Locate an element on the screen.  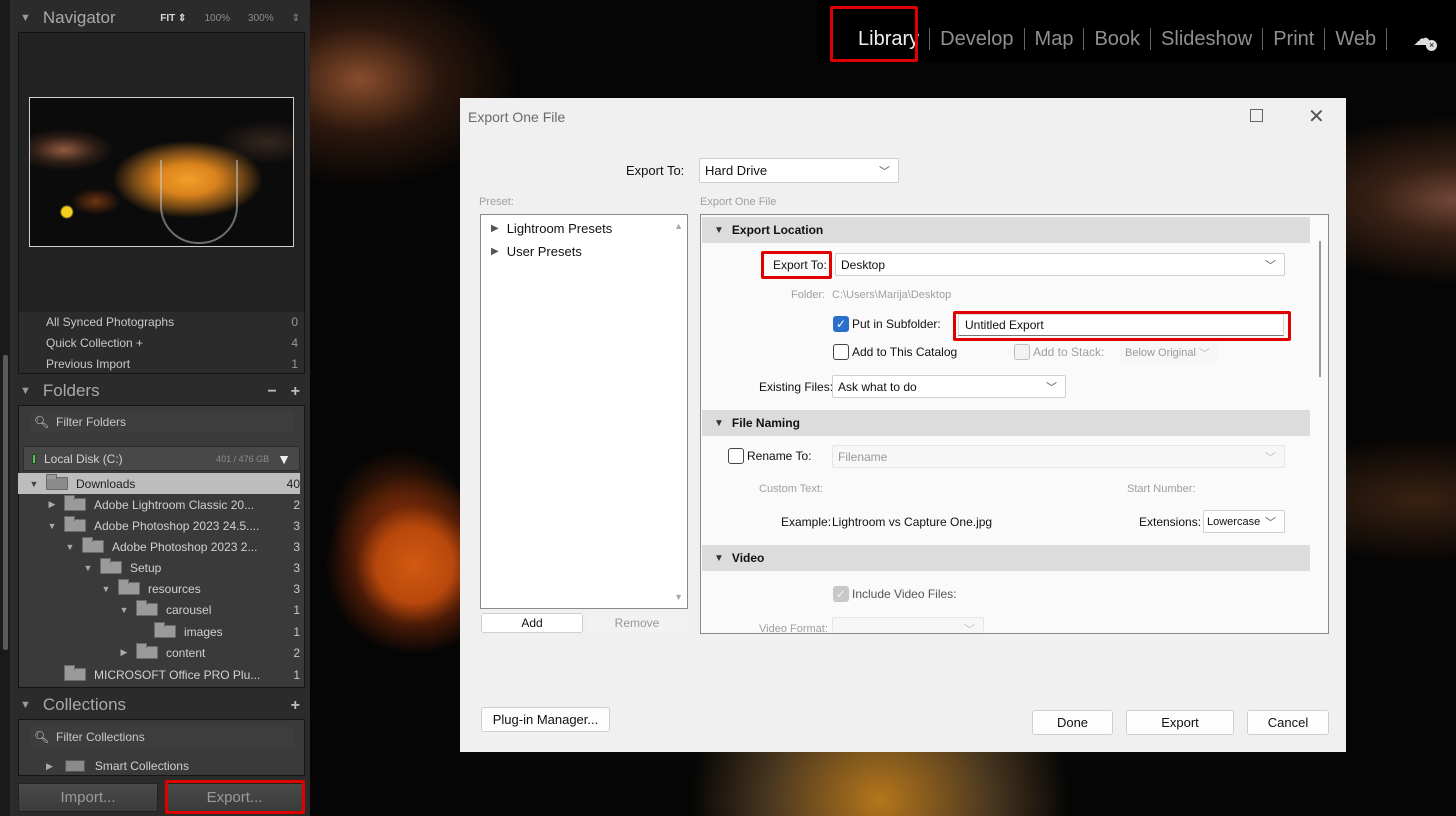
preset-folder: ▶ User Presets is located at coordinates (536, 251).